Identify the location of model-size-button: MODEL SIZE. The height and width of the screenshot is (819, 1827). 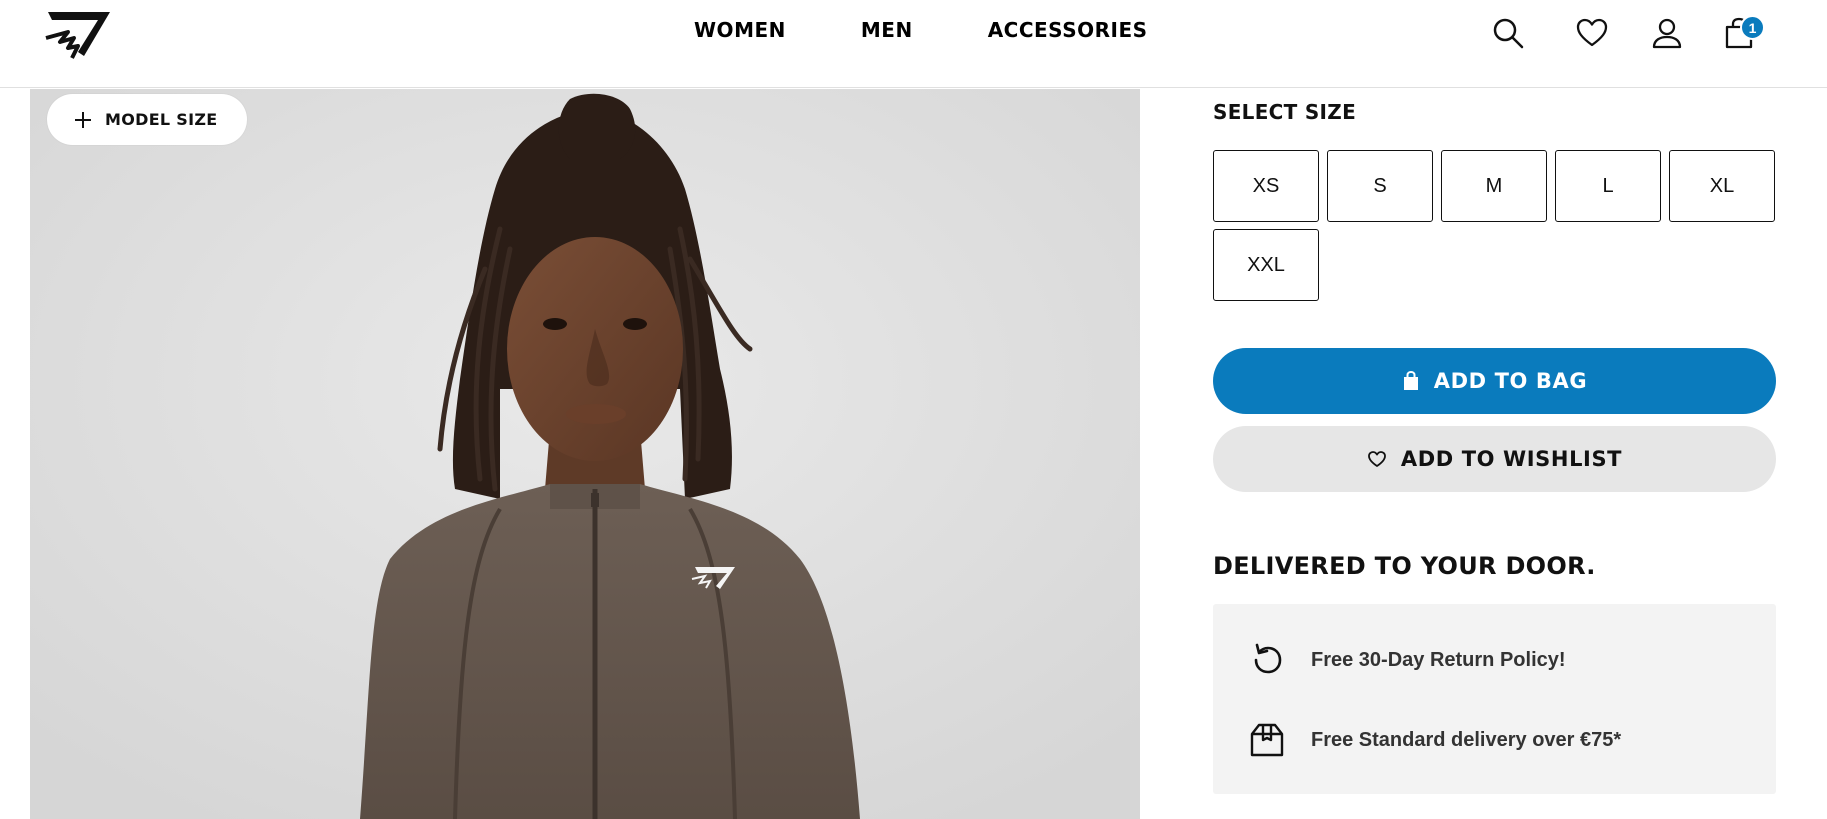
(147, 119).